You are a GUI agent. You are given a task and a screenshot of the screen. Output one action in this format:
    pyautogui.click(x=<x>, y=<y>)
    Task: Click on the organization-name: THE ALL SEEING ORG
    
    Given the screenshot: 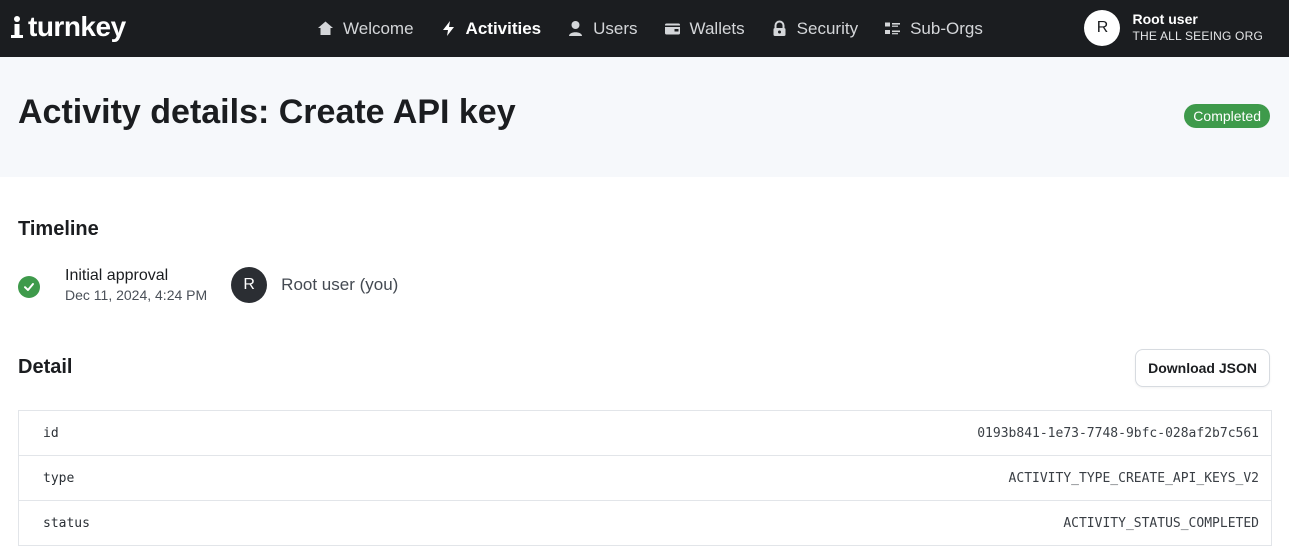 What is the action you would take?
    pyautogui.click(x=1197, y=36)
    